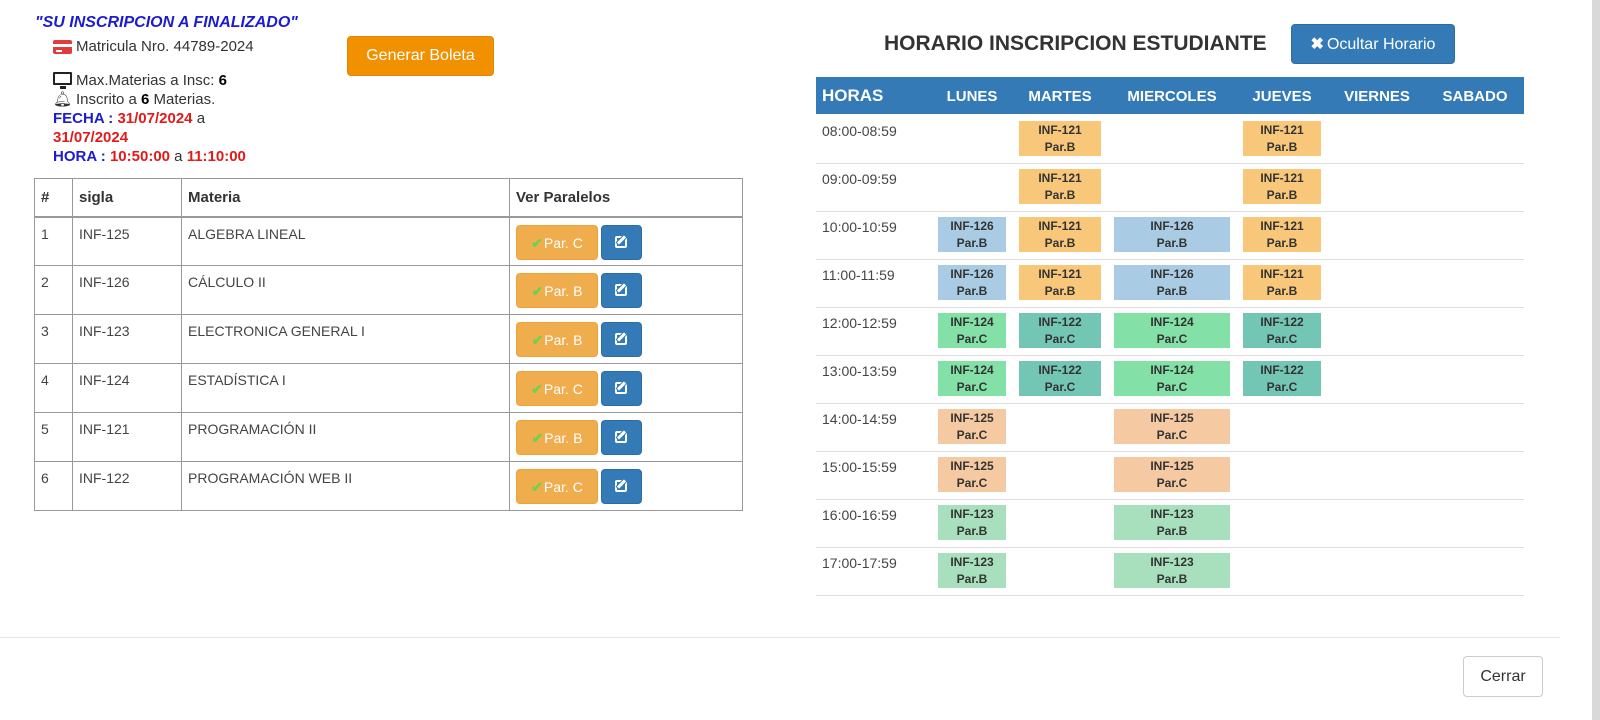 This screenshot has width=1600, height=720. I want to click on schedule-time: 16:00-16:59, so click(859, 515).